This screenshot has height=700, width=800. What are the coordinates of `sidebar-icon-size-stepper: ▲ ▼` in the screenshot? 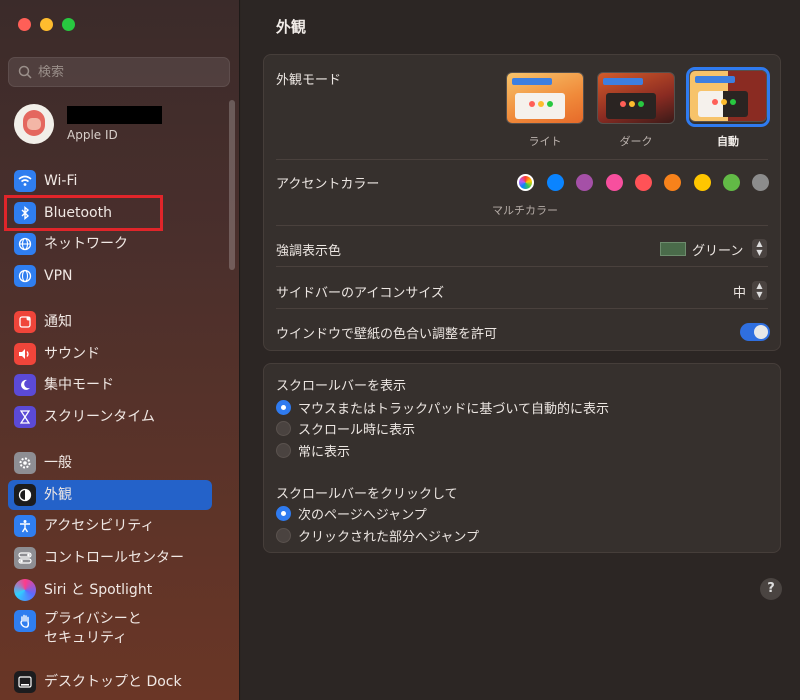 It's located at (759, 290).